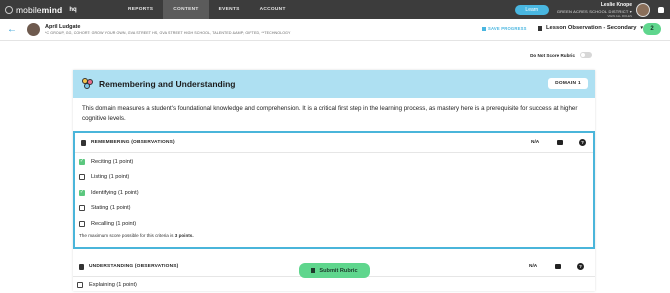  I want to click on criteria-header: REMEMBERING (OBSERVATIONS) N/A ?, so click(334, 143).